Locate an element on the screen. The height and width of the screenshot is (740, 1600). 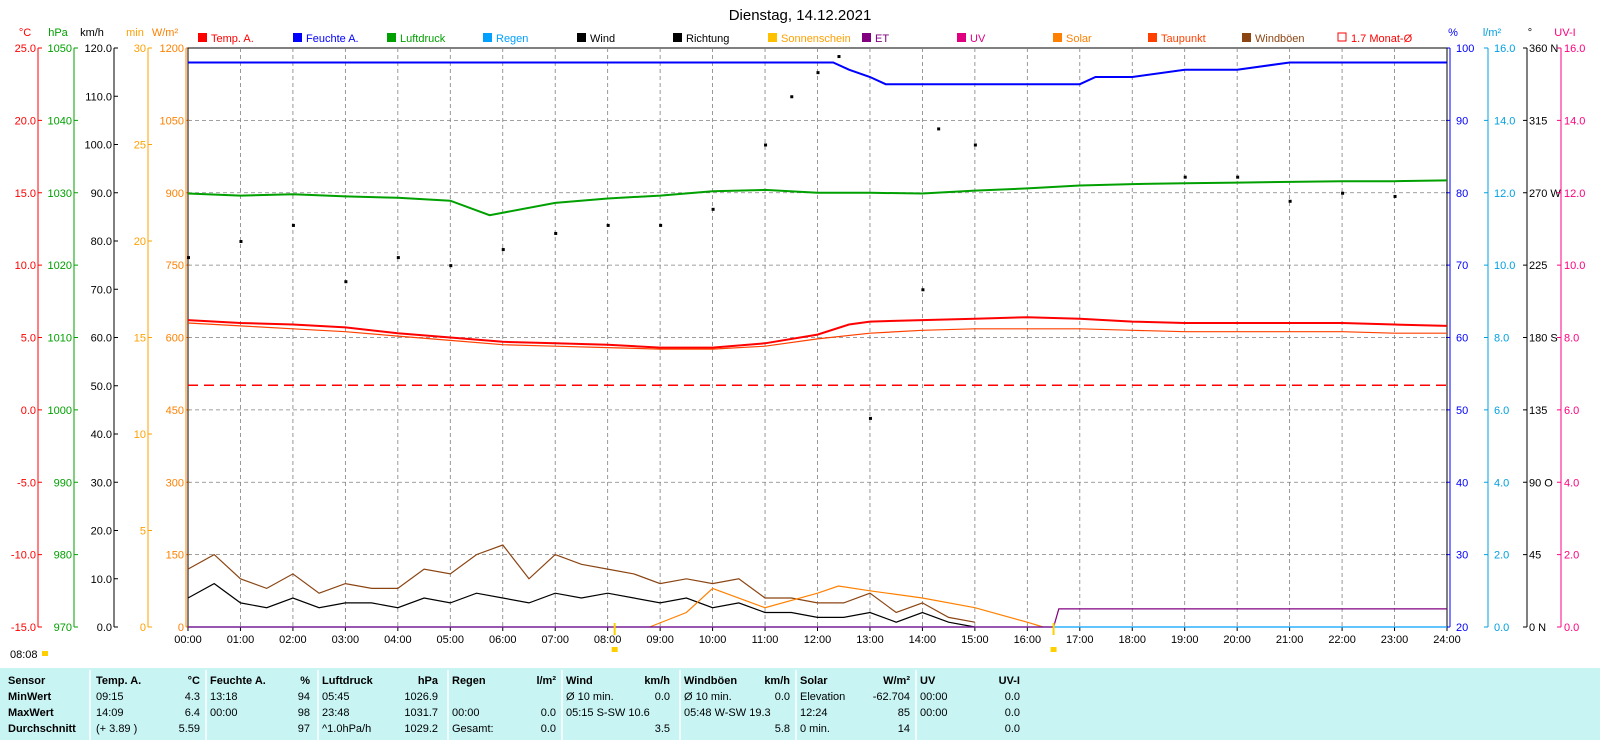
legend-label: Taupunkt is located at coordinates (1183, 39).